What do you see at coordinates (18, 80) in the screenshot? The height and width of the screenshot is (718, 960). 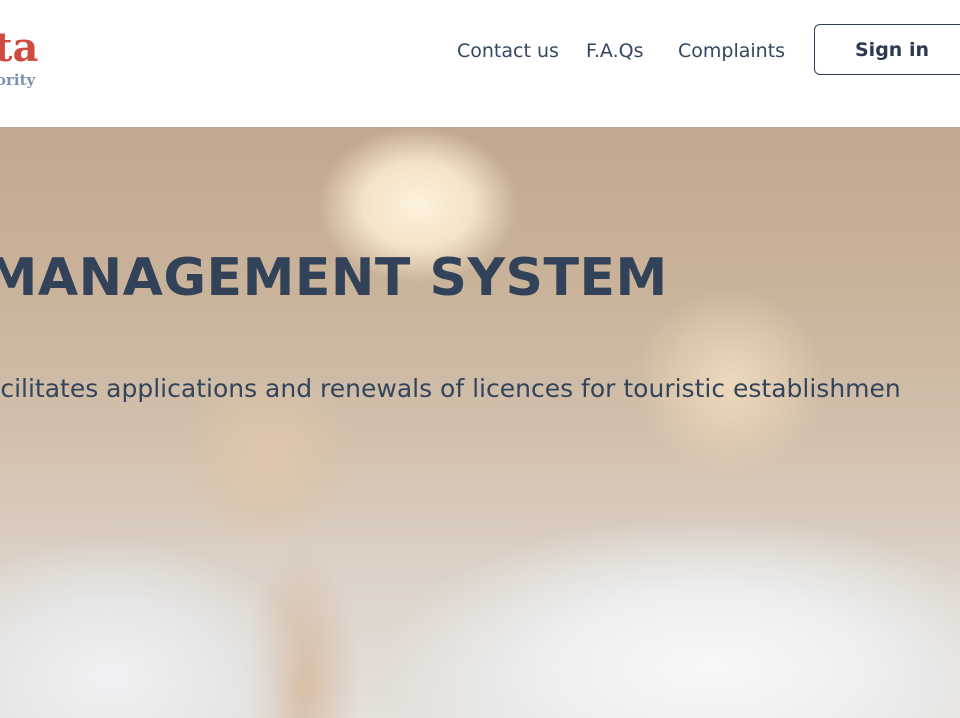 I see `logo-sub-text: ority` at bounding box center [18, 80].